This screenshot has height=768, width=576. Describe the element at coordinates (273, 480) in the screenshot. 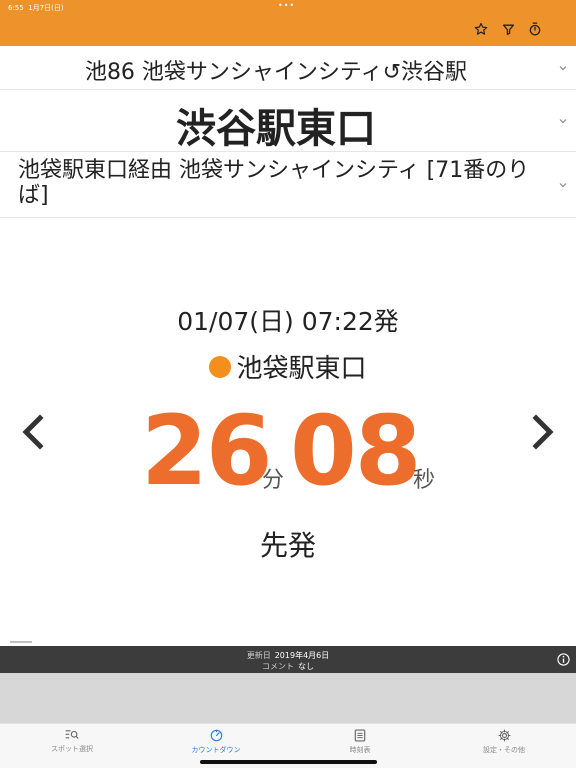

I see `minutes-unit: 分` at that location.